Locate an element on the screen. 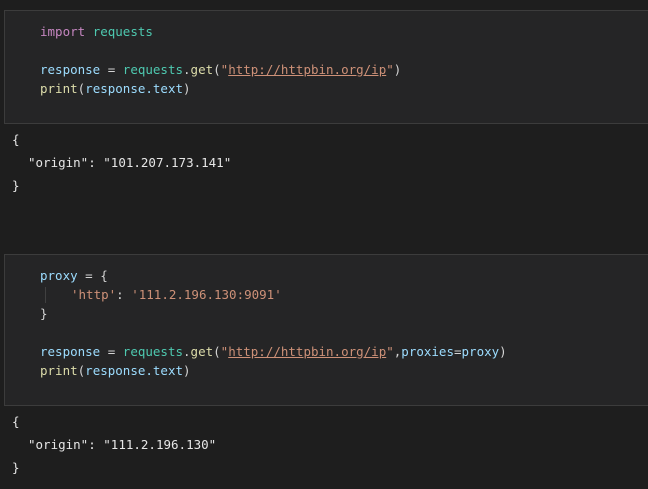  output-origin-line: "origin": "111.2.196.130" is located at coordinates (122, 445).